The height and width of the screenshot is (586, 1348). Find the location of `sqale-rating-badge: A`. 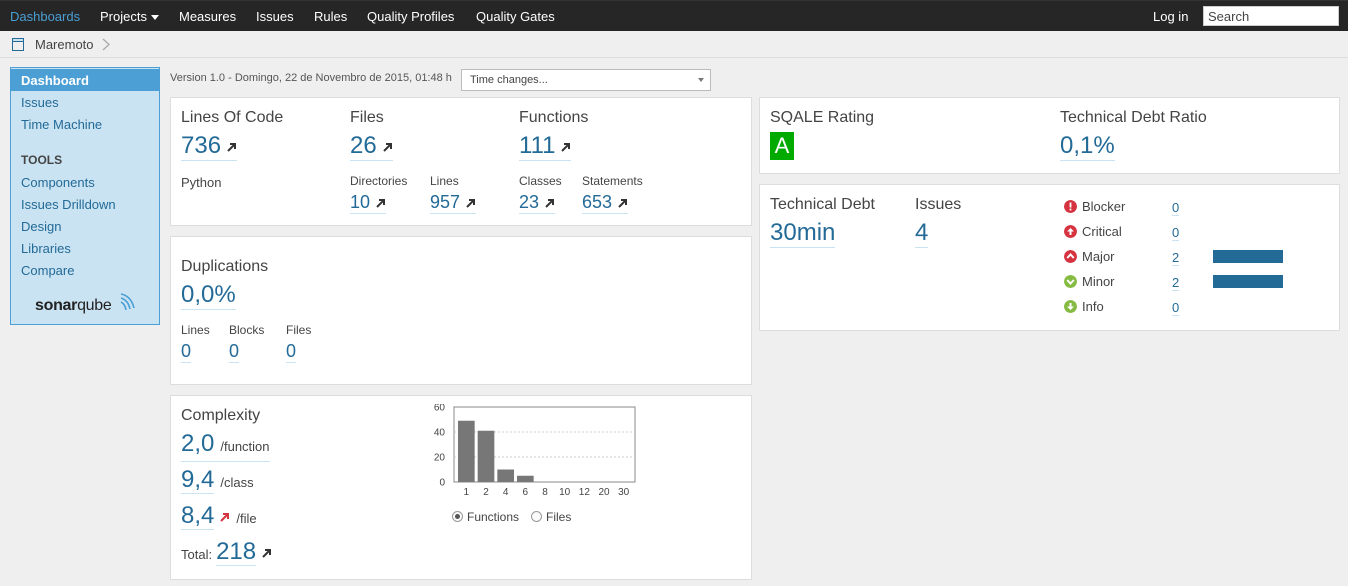

sqale-rating-badge: A is located at coordinates (782, 146).